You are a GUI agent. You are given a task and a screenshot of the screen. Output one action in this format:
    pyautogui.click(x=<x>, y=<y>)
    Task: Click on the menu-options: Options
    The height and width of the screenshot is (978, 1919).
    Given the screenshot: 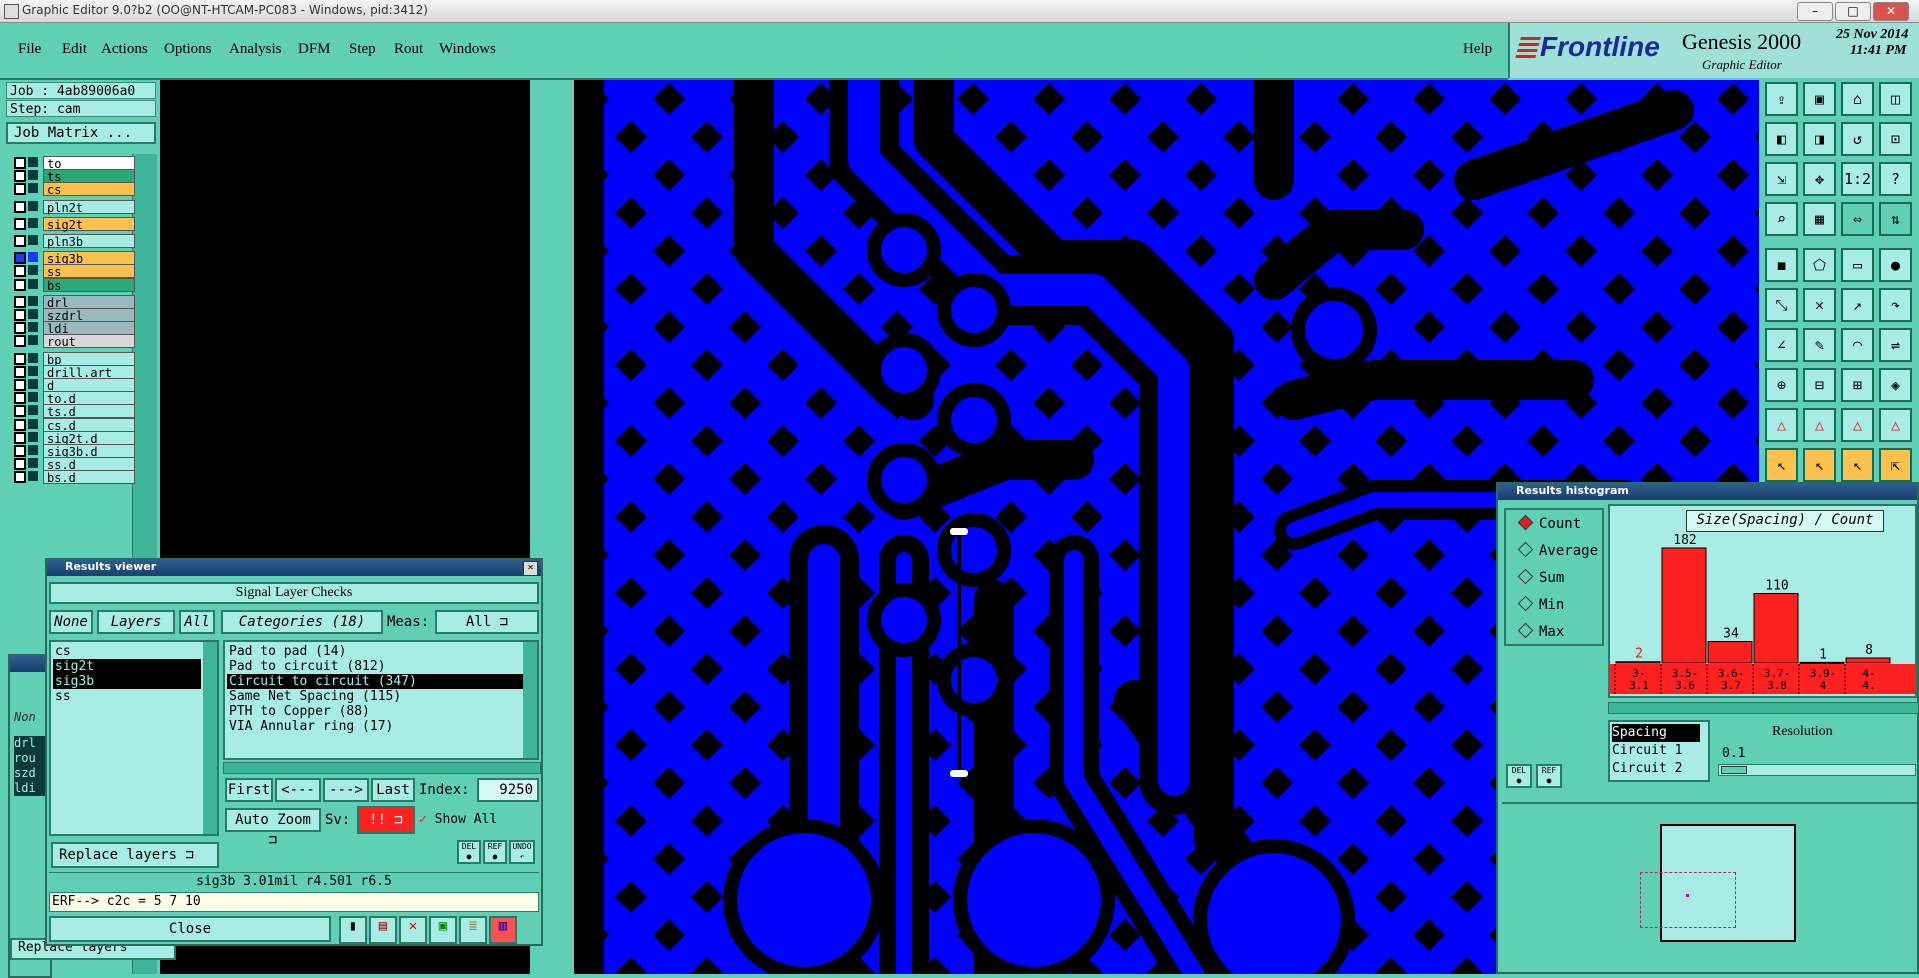 What is the action you would take?
    pyautogui.click(x=188, y=49)
    